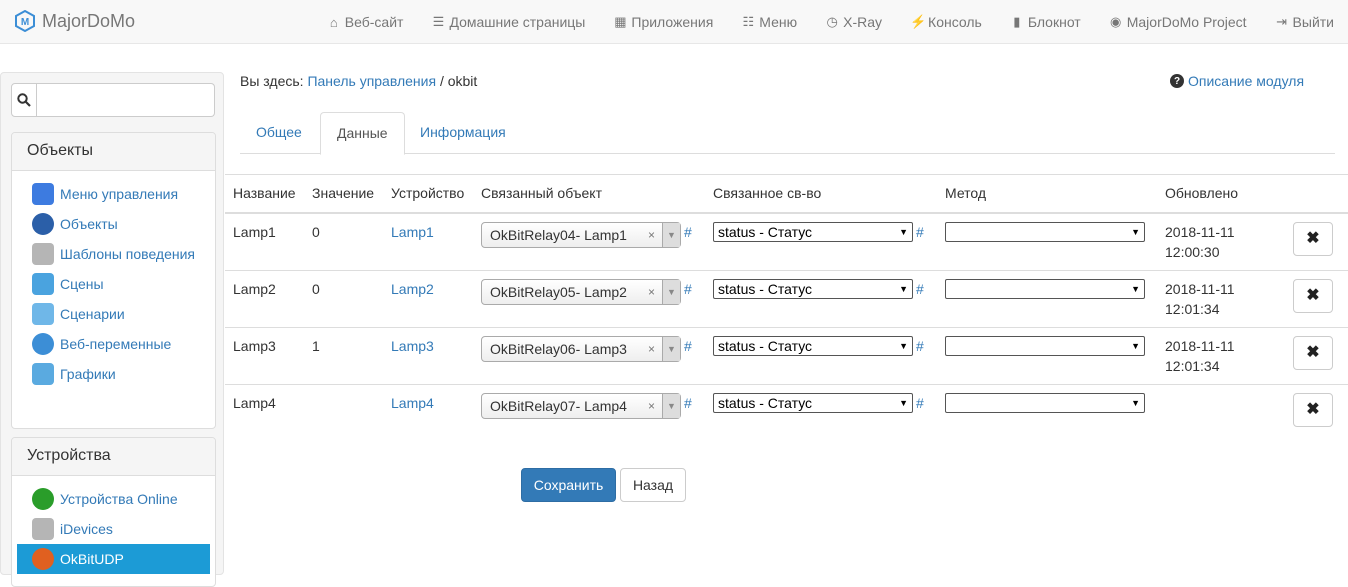 The height and width of the screenshot is (587, 1348). I want to click on cell-updated, so click(1221, 412).